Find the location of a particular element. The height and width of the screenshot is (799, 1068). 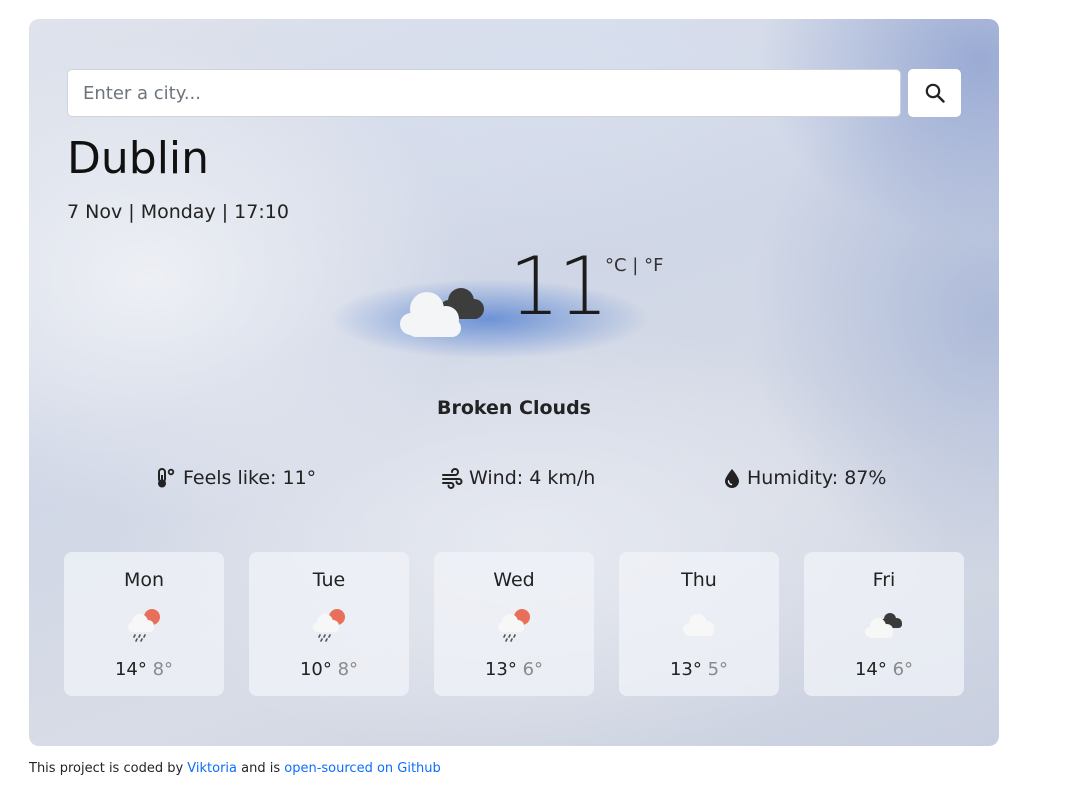

forecast-temps: 14° 6° is located at coordinates (884, 669).